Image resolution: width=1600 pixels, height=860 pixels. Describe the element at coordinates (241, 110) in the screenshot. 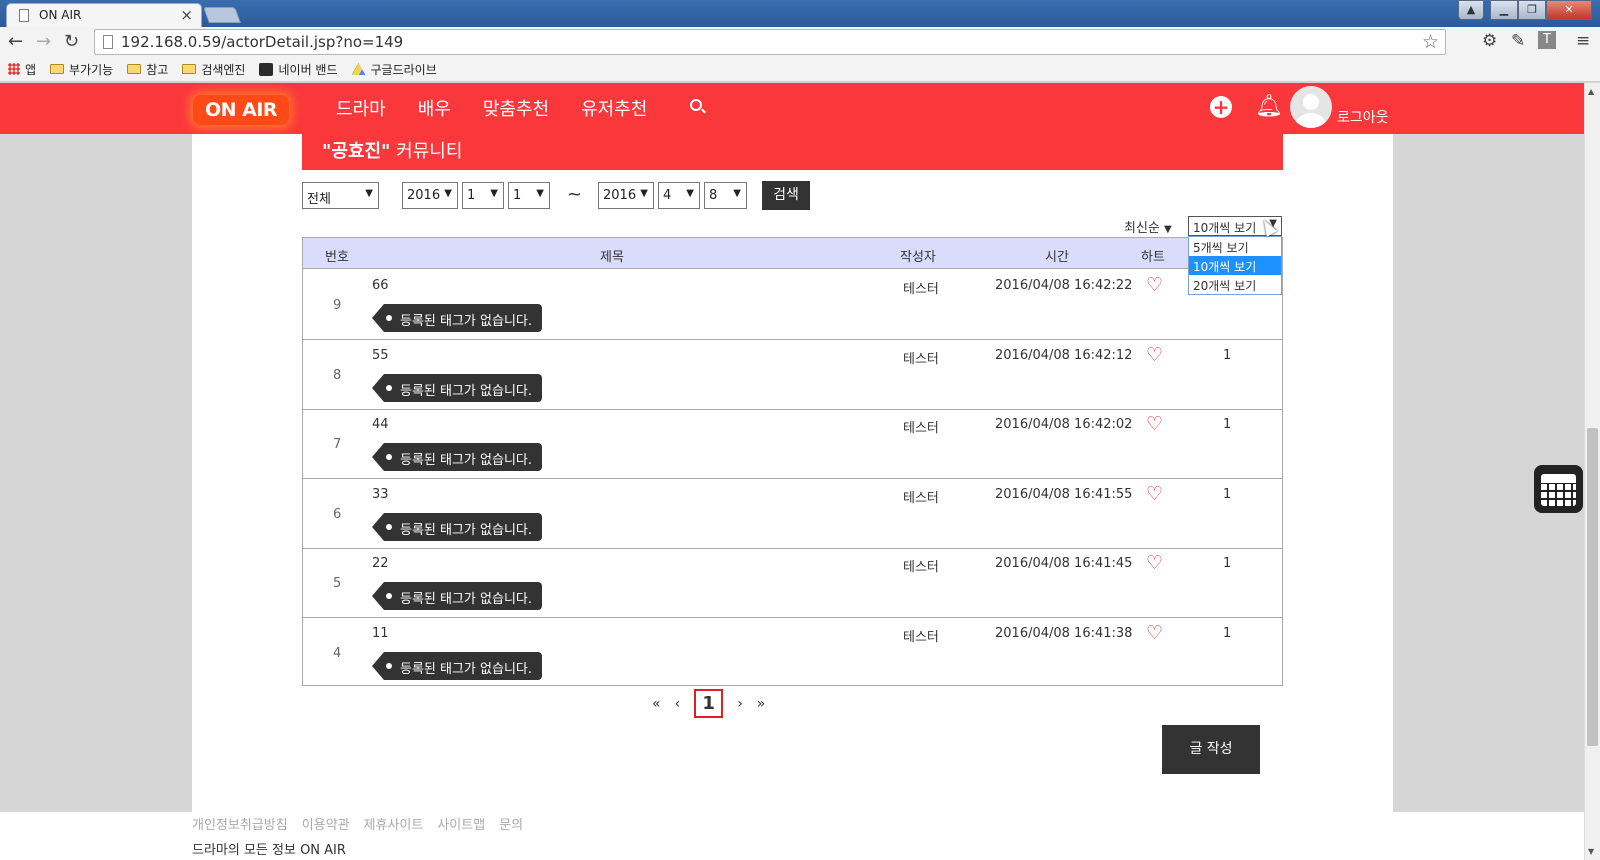

I see `site-logo: ON AIR` at that location.